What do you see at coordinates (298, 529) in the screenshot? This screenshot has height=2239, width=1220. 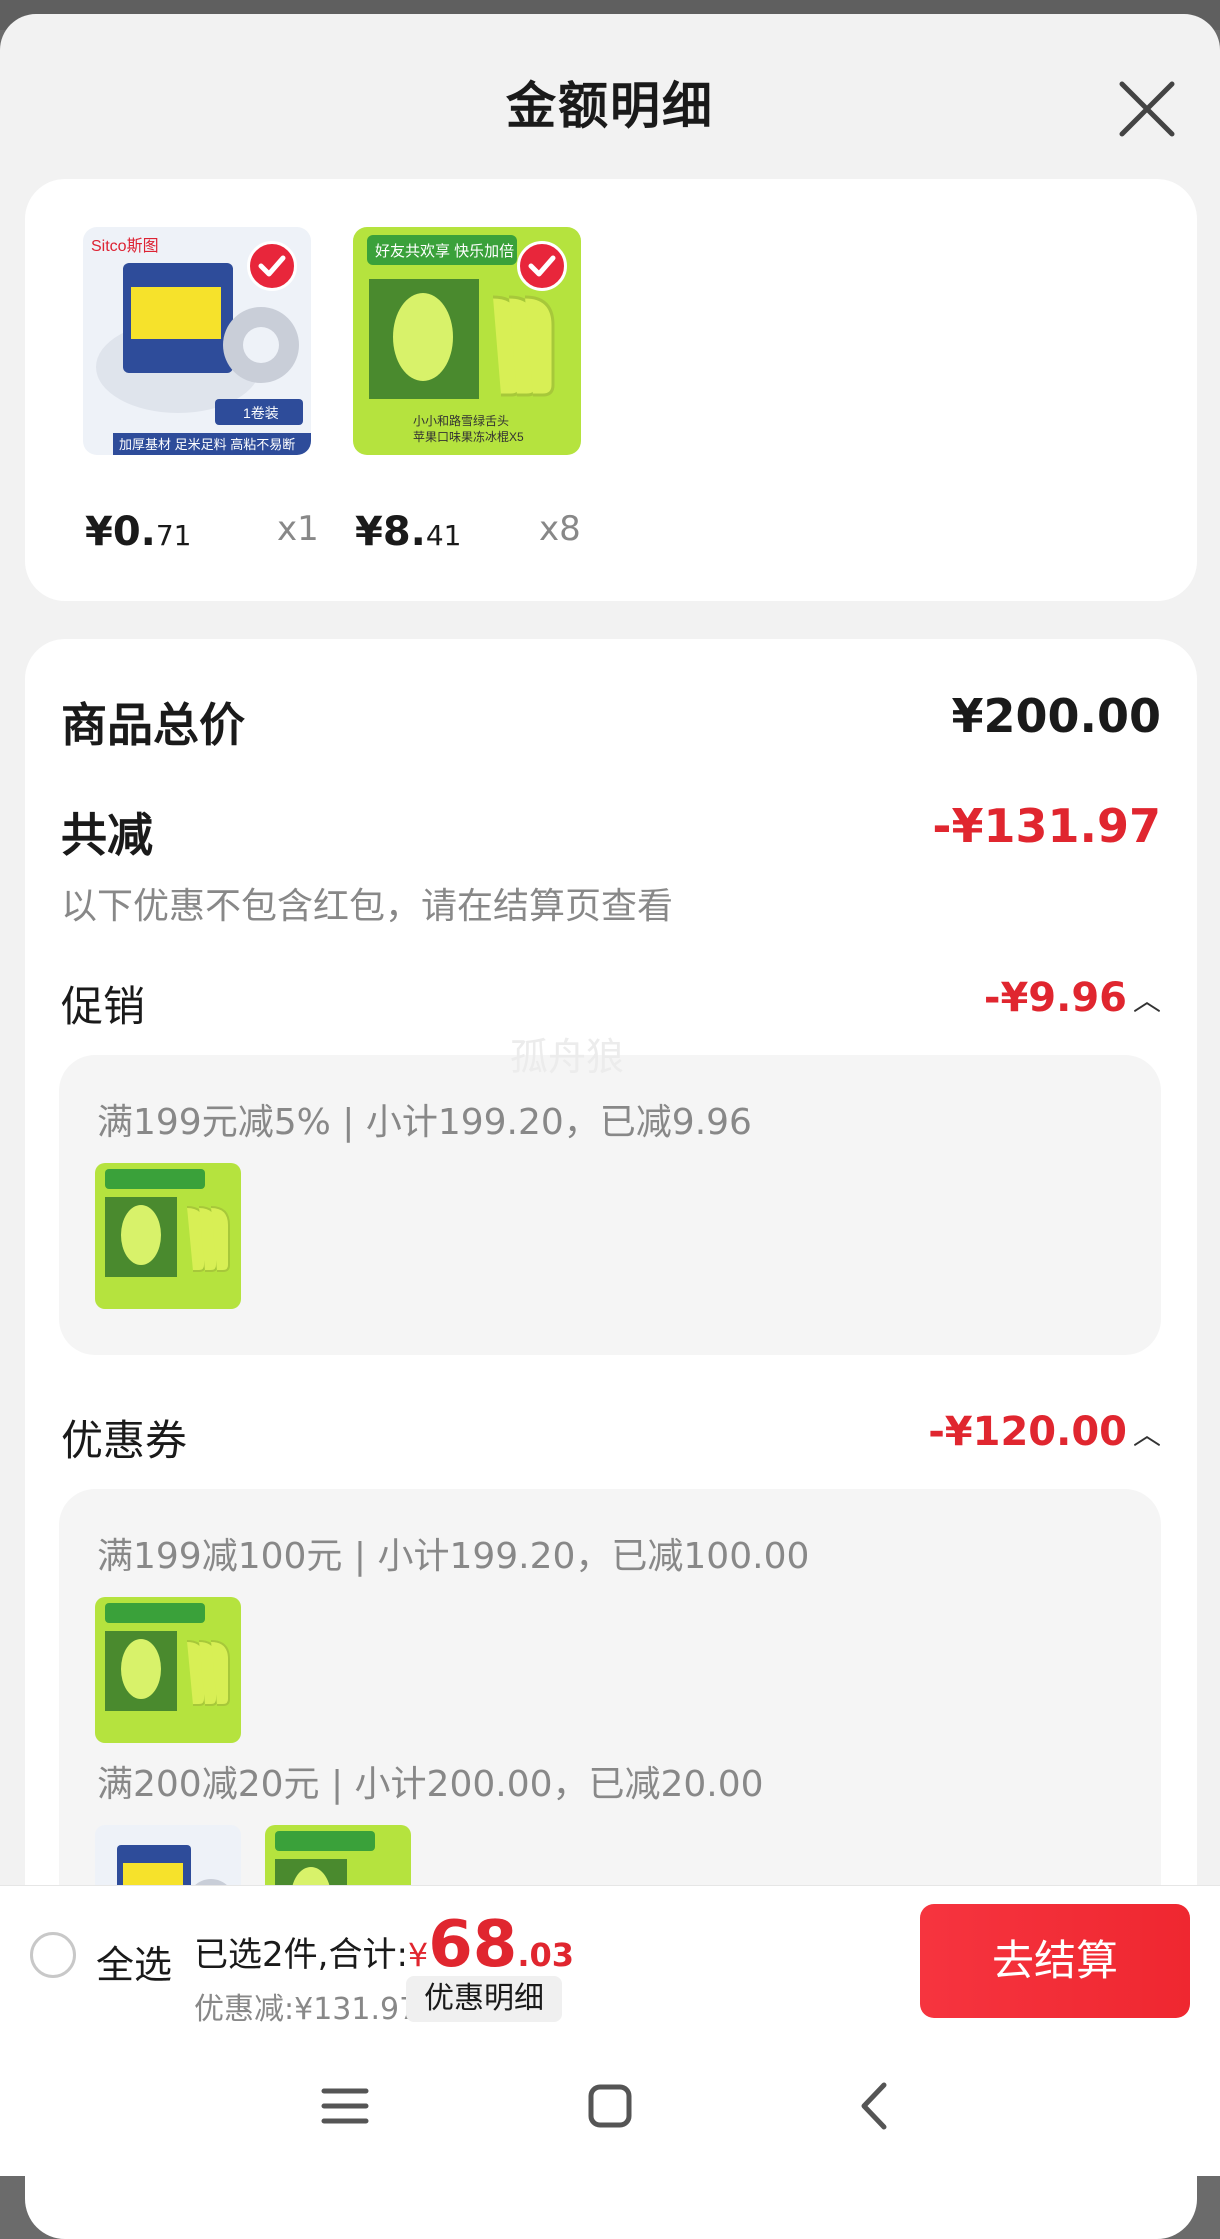 I see `product-qty-tape: x1` at bounding box center [298, 529].